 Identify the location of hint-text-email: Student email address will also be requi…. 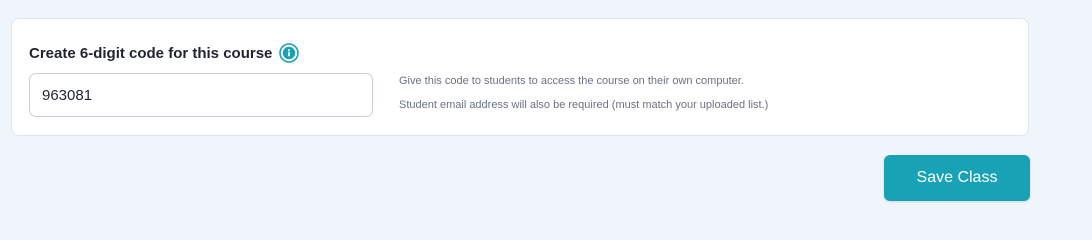
(584, 105).